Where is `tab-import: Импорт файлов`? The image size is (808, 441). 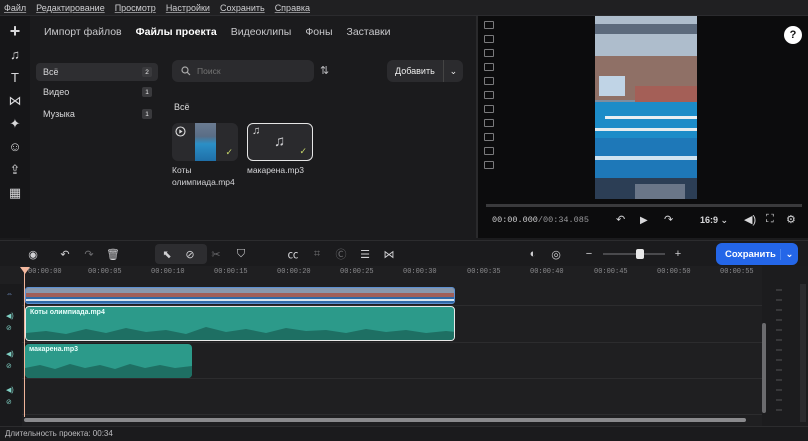 tab-import: Импорт файлов is located at coordinates (83, 32).